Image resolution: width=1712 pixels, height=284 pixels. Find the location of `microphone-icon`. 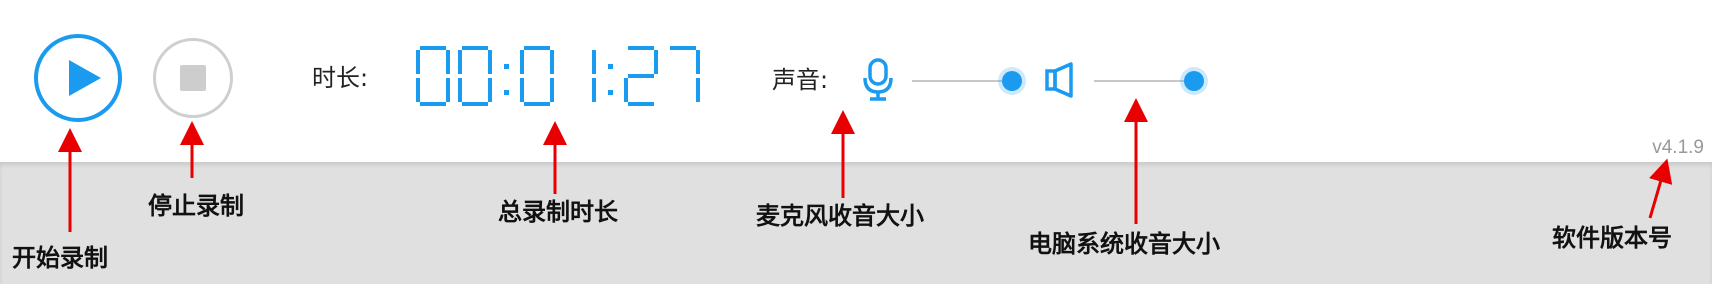

microphone-icon is located at coordinates (878, 79).